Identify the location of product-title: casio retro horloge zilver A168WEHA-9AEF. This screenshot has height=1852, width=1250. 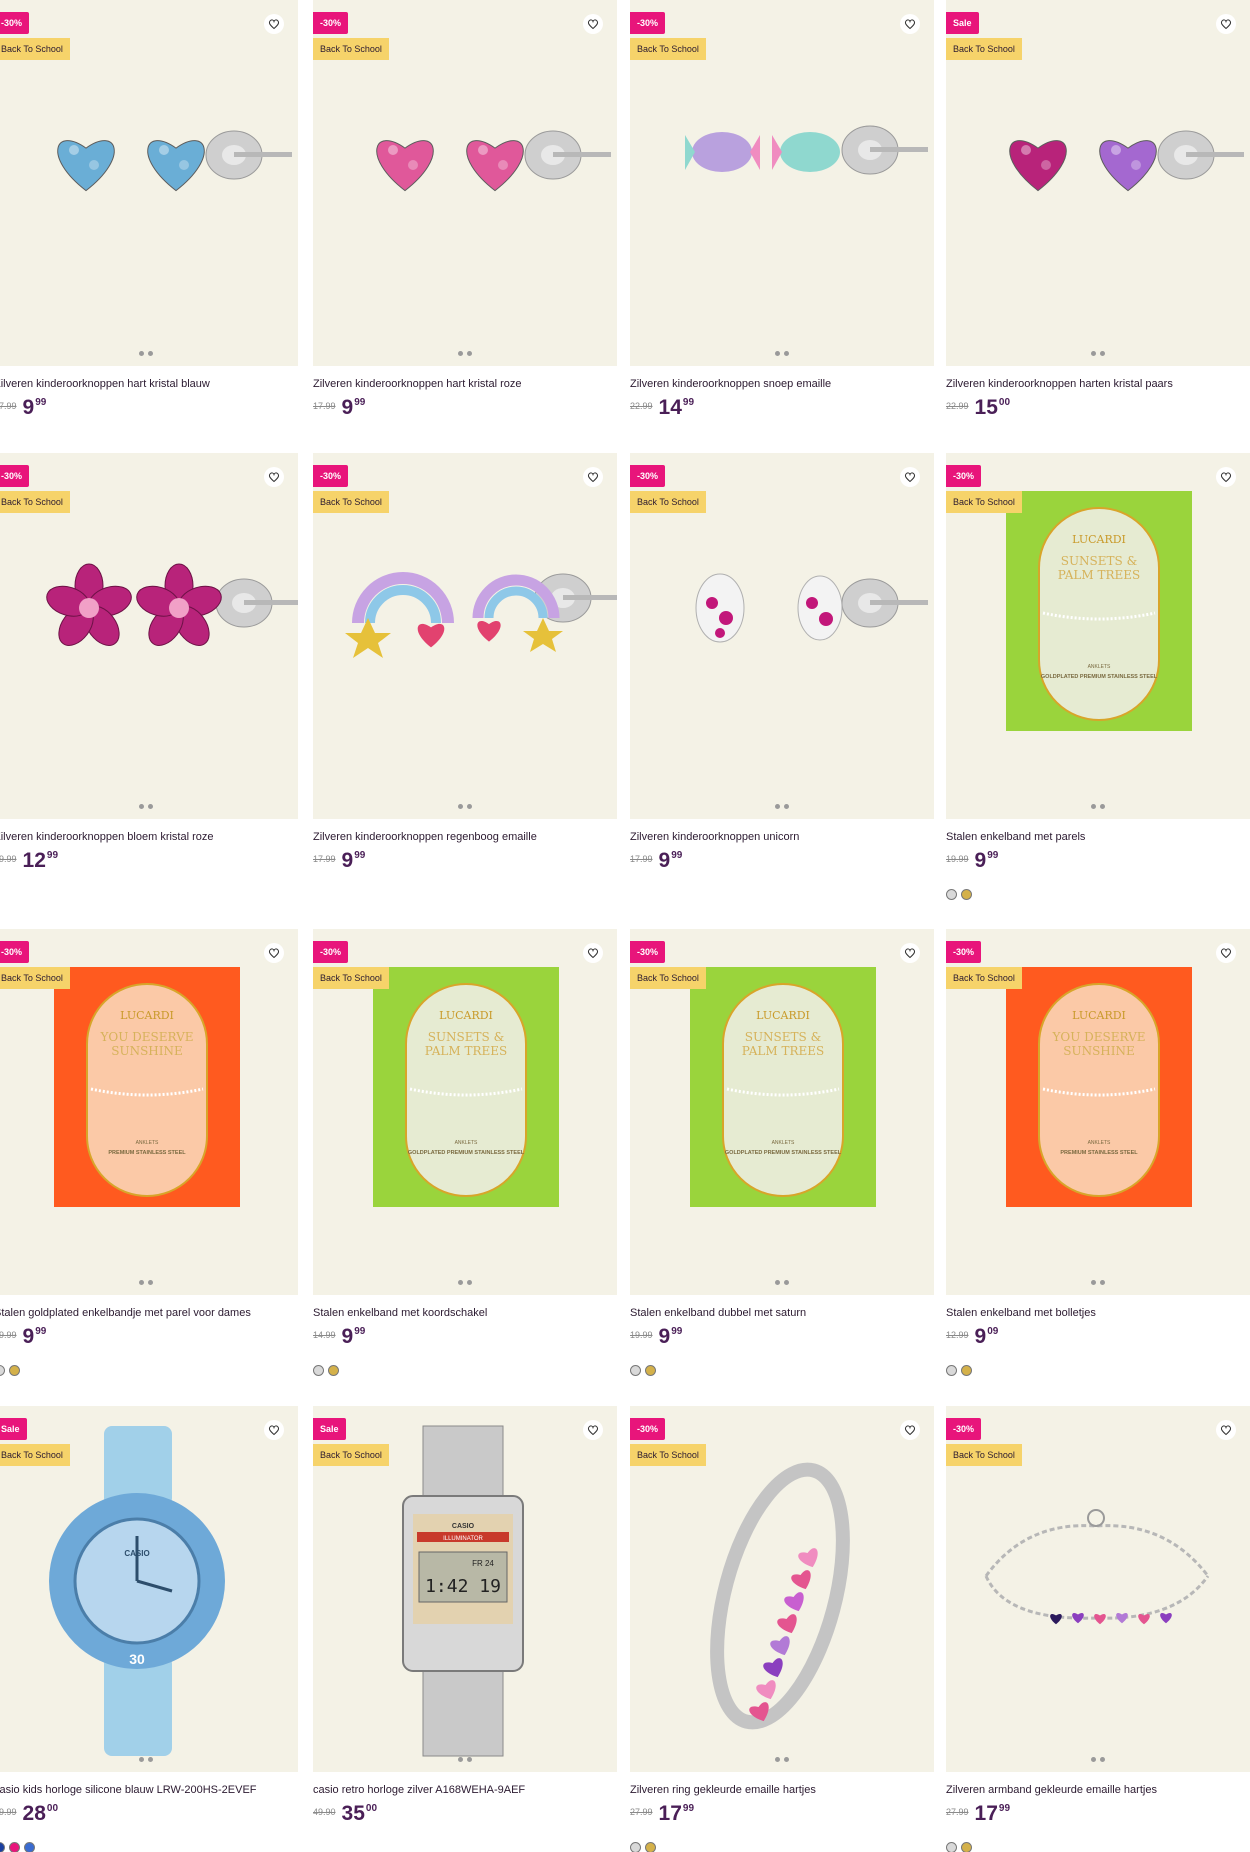
(468, 1790).